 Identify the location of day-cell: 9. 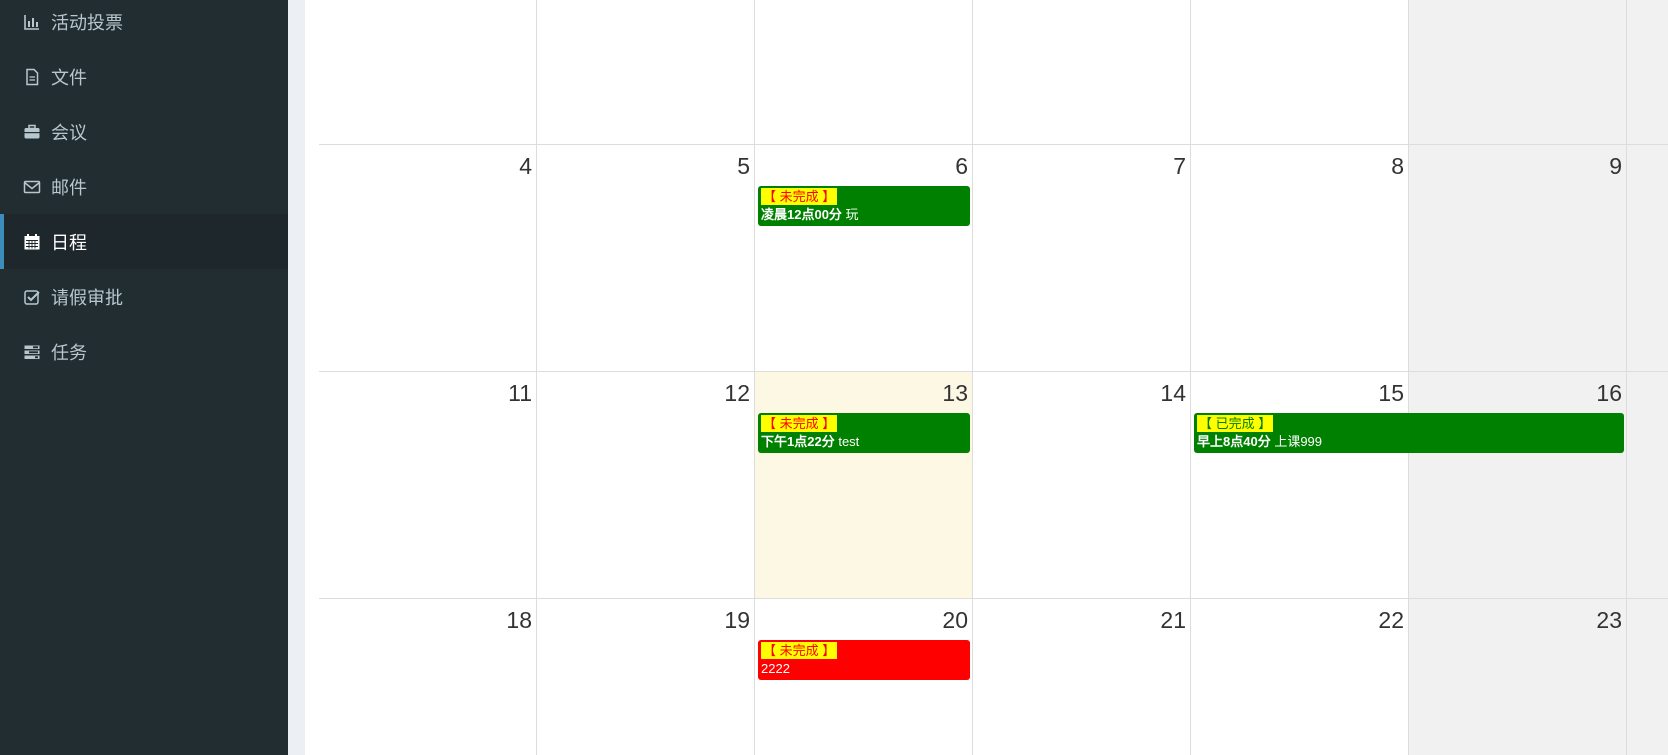
(1518, 258).